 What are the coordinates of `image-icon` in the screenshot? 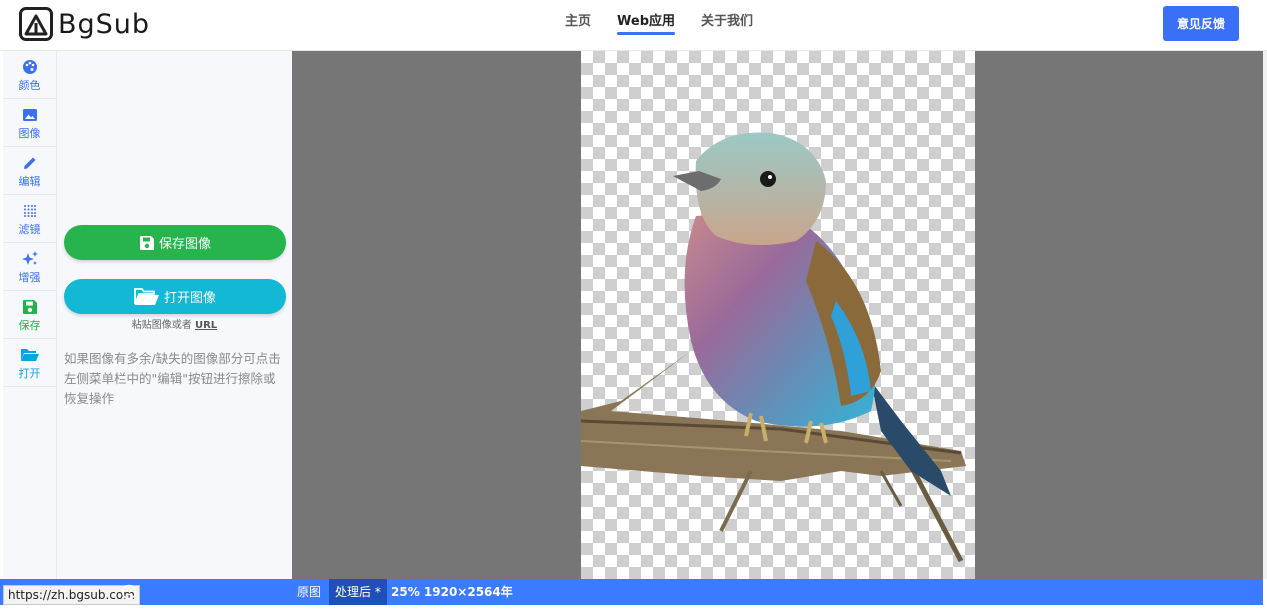 It's located at (30, 115).